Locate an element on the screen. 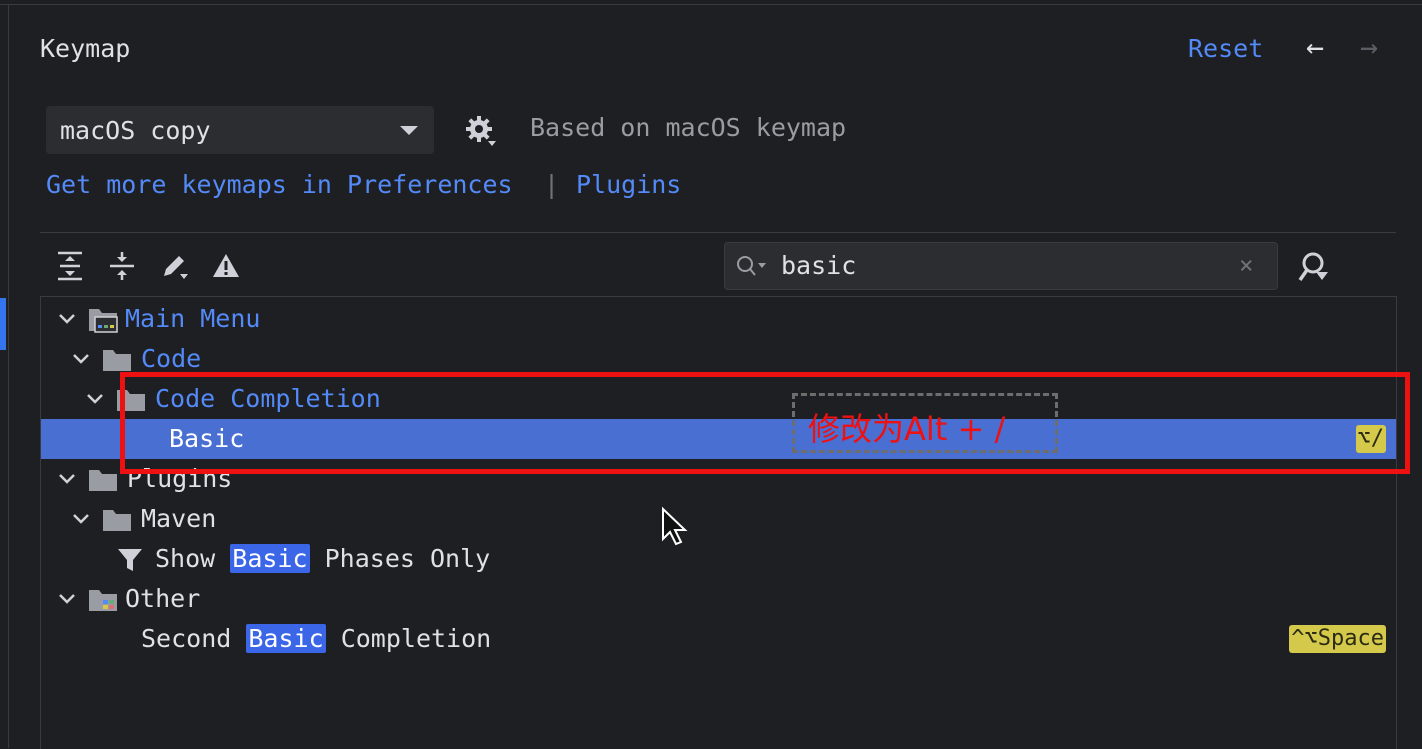  page-title: Keymap is located at coordinates (85, 48).